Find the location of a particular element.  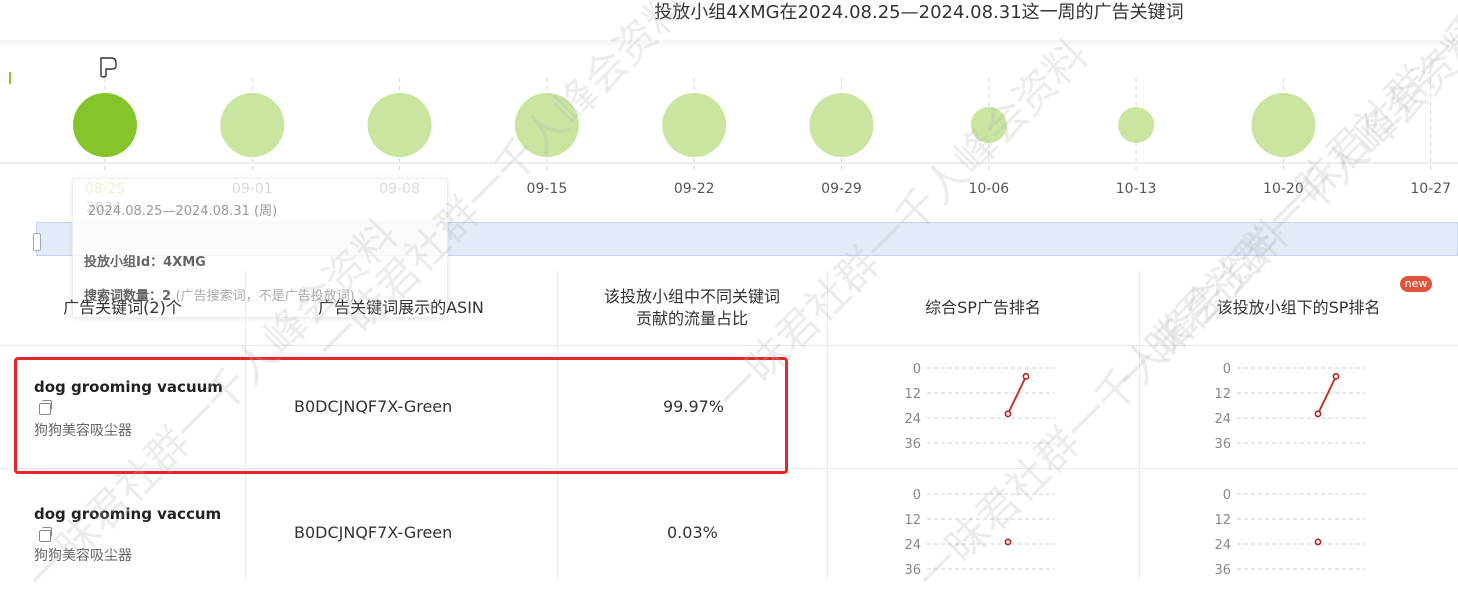

timeline-tick-label: 10-27 is located at coordinates (1430, 189).